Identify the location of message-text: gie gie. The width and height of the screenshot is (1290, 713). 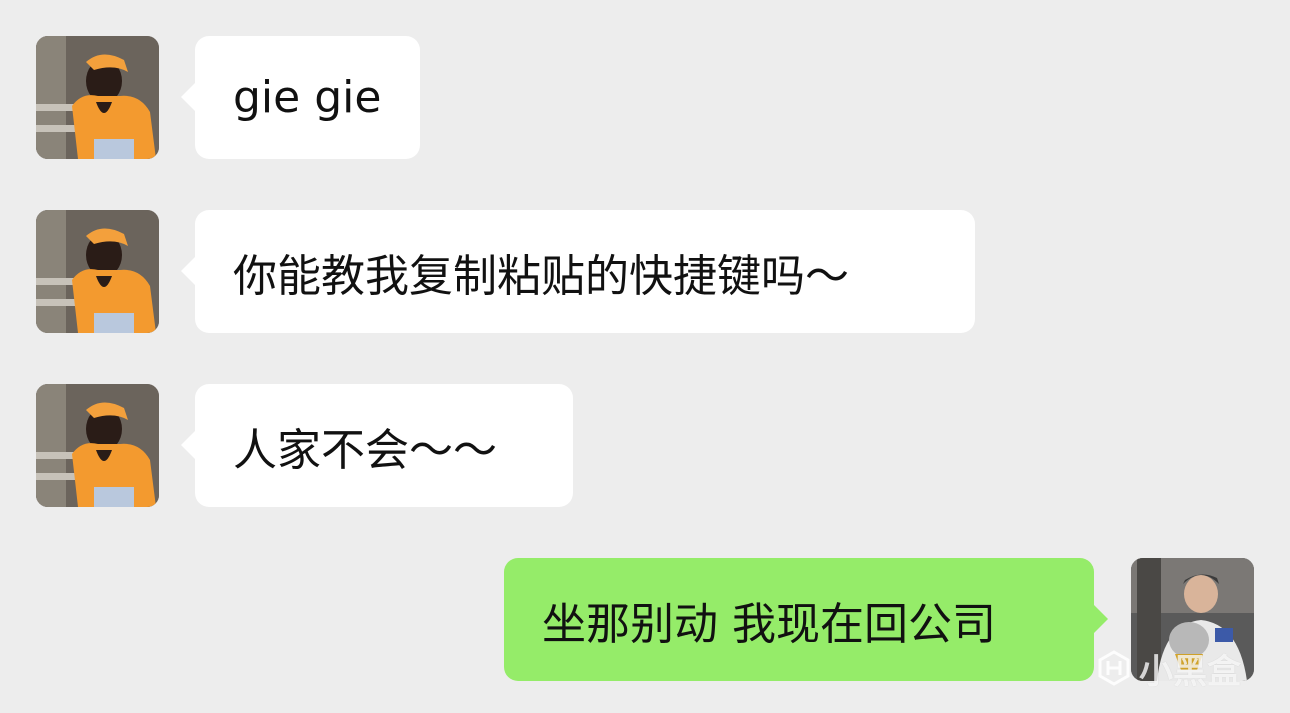
(307, 97).